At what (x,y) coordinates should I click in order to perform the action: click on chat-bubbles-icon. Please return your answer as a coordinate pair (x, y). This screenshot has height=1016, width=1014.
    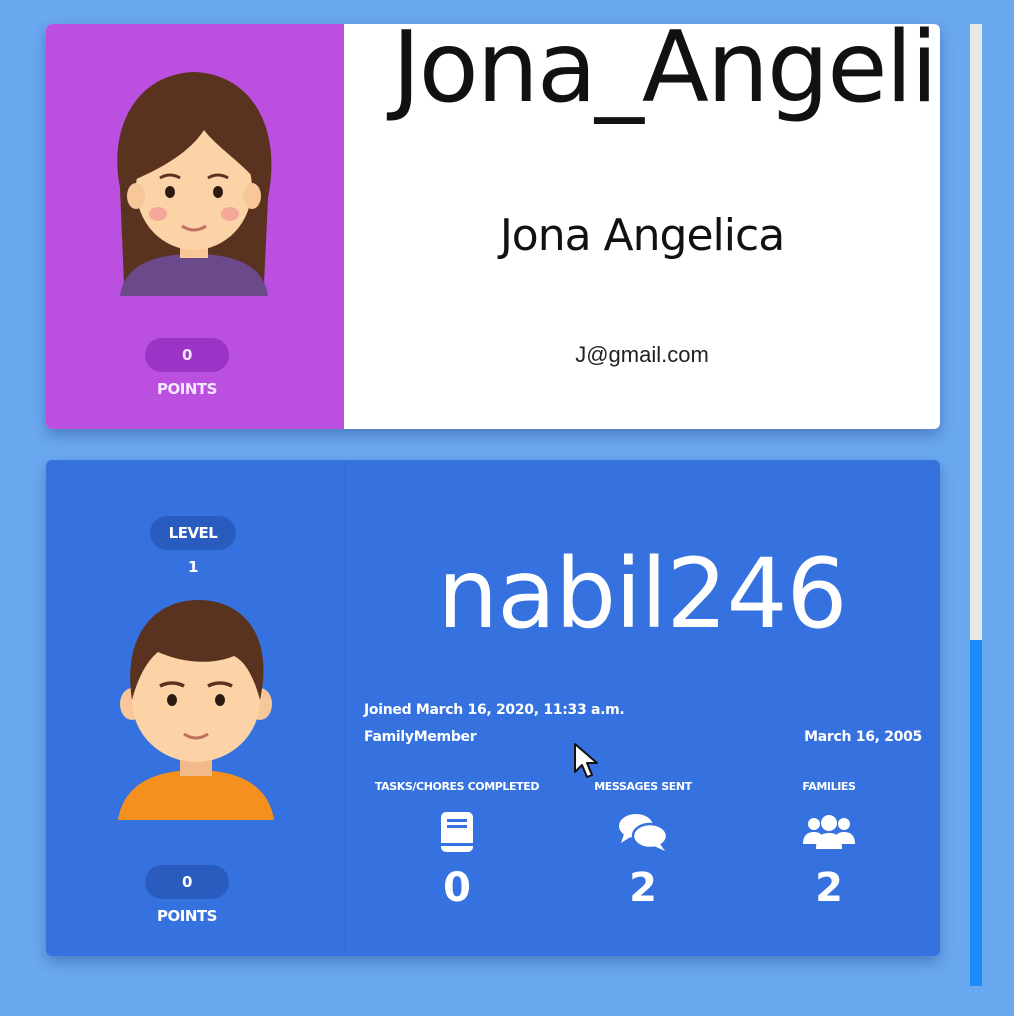
    Looking at the image, I should click on (643, 832).